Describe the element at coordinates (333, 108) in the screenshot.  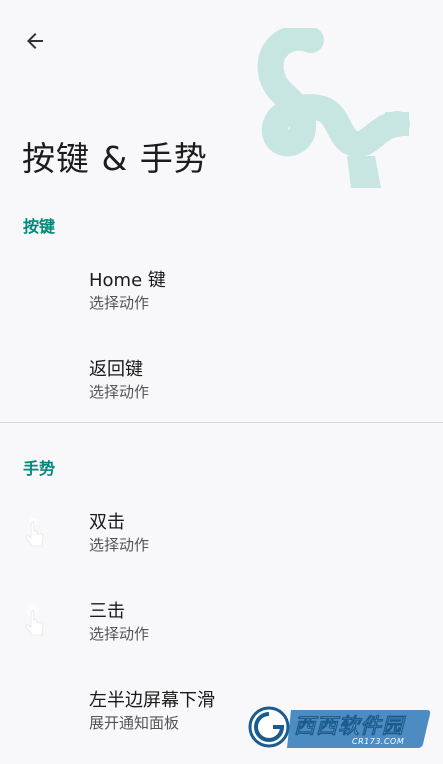
I see `squiggle-illustration` at that location.